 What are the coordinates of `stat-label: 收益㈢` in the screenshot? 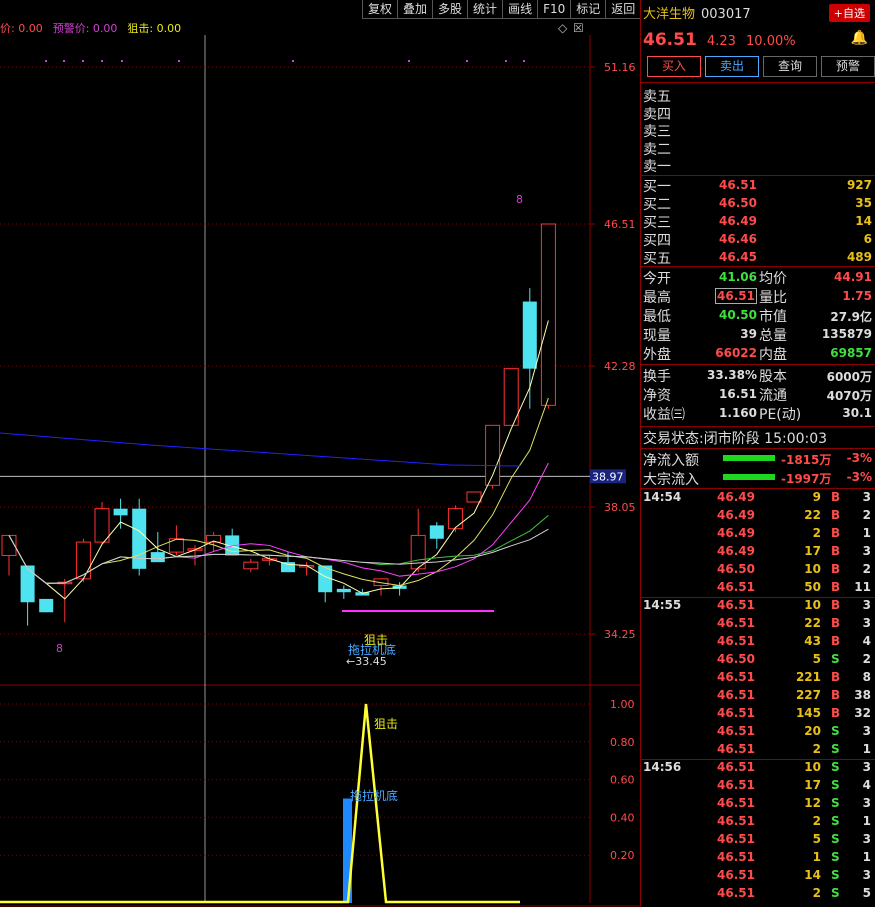 It's located at (664, 415).